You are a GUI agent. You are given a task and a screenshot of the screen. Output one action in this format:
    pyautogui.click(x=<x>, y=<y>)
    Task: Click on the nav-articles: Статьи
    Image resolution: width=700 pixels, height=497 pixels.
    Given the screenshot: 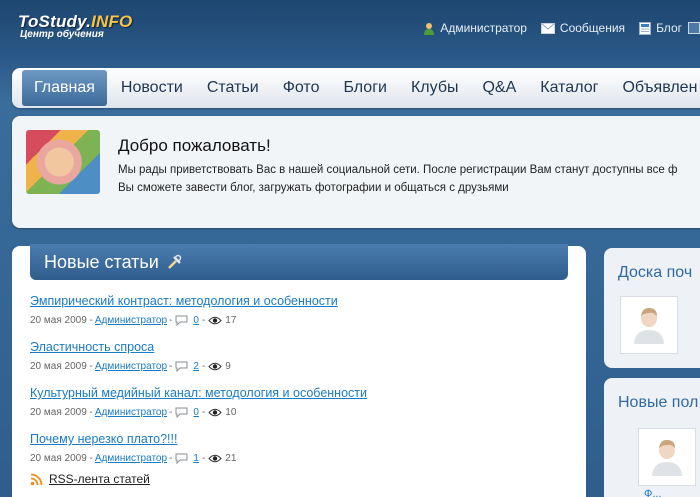 What is the action you would take?
    pyautogui.click(x=233, y=88)
    